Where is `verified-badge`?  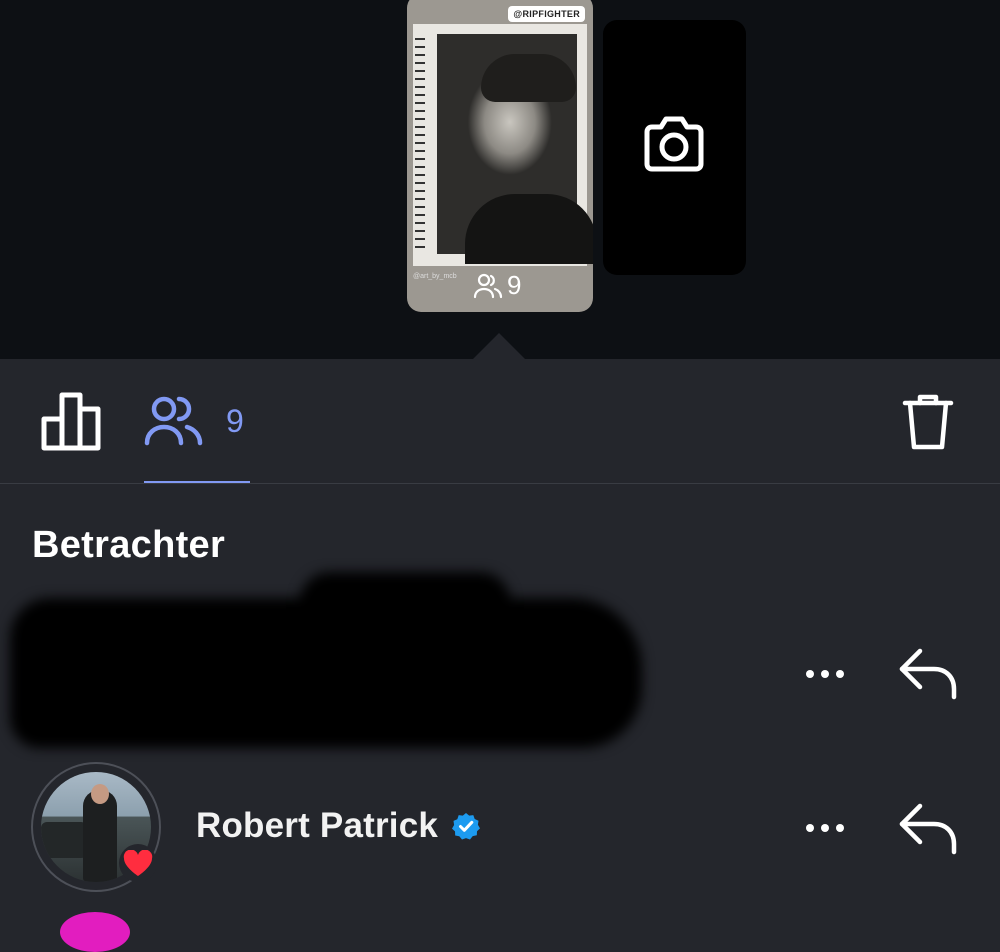 verified-badge is located at coordinates (466, 828).